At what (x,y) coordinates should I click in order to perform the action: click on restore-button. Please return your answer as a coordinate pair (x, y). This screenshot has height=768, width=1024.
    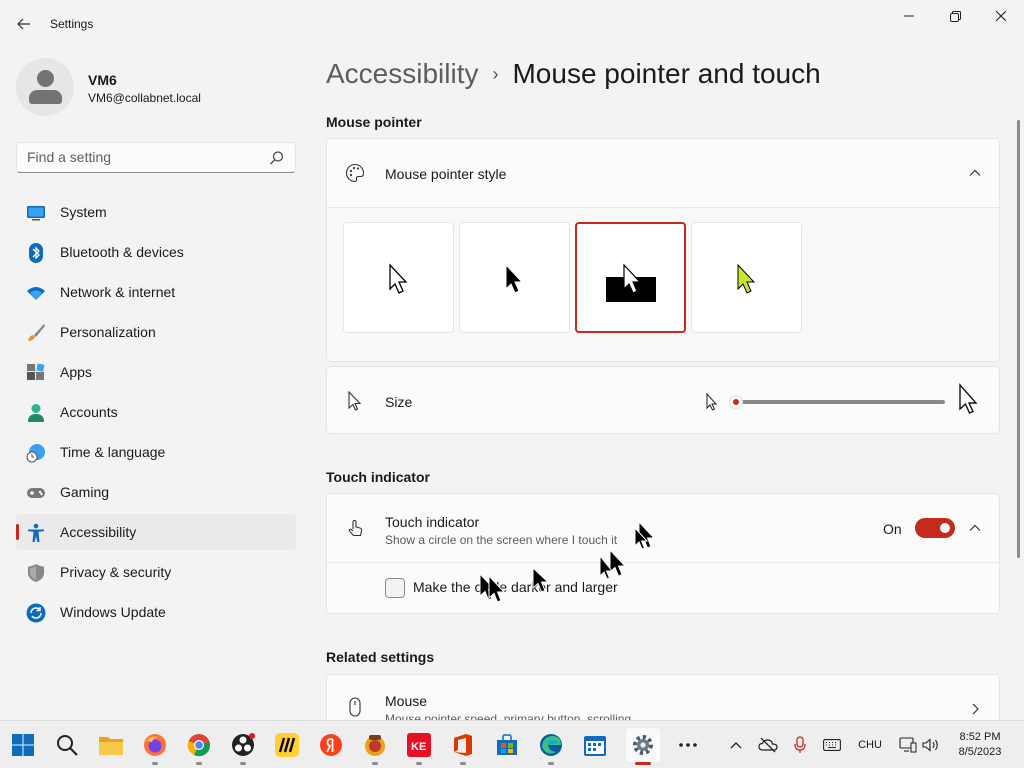
    Looking at the image, I should click on (955, 16).